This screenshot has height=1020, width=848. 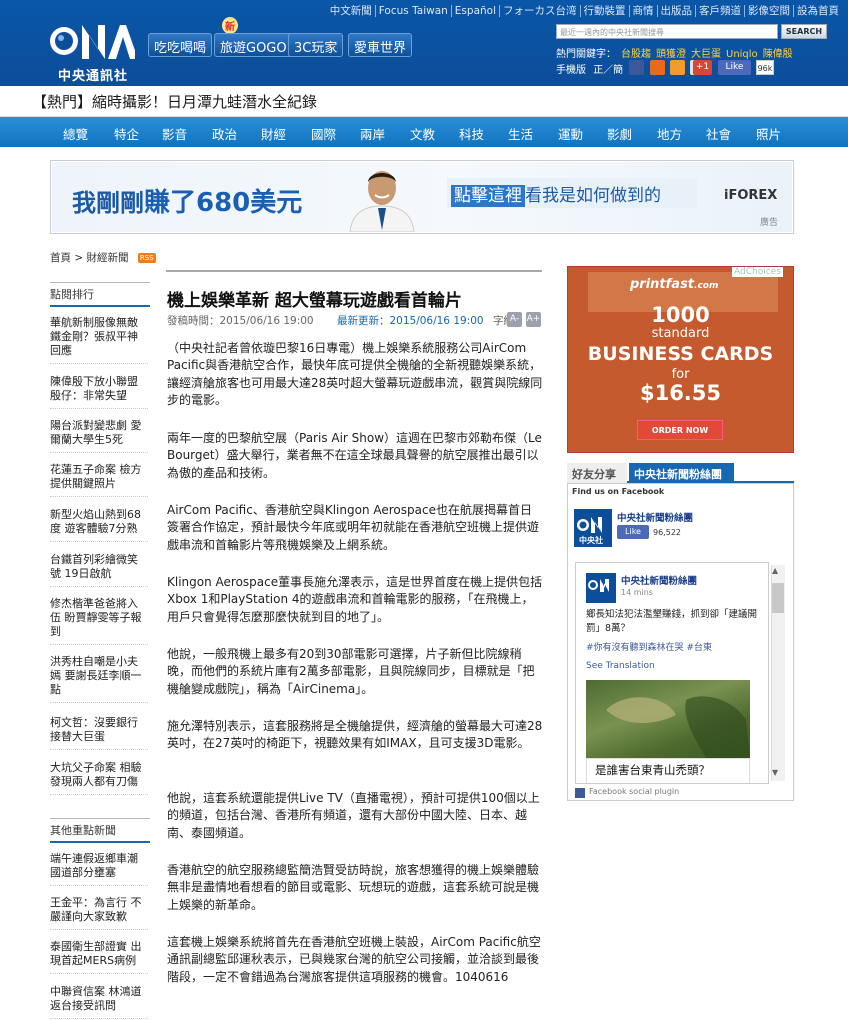 What do you see at coordinates (659, 580) in the screenshot?
I see `post-page-name: 中央社新聞粉絲團` at bounding box center [659, 580].